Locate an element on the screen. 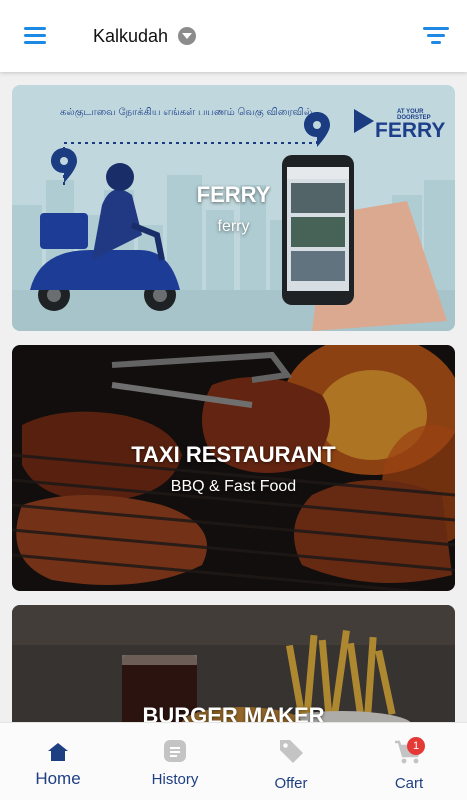 This screenshot has height=800, width=467. card-text: FERRY ferry is located at coordinates (233, 209).